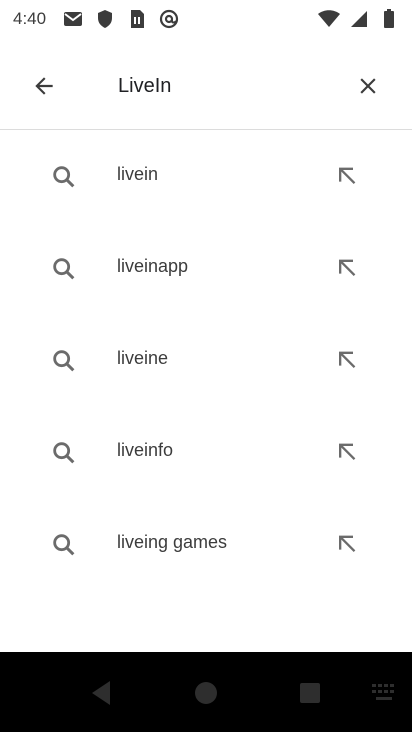 The height and width of the screenshot is (732, 412). What do you see at coordinates (172, 542) in the screenshot?
I see `suggestion-label: liveing games` at bounding box center [172, 542].